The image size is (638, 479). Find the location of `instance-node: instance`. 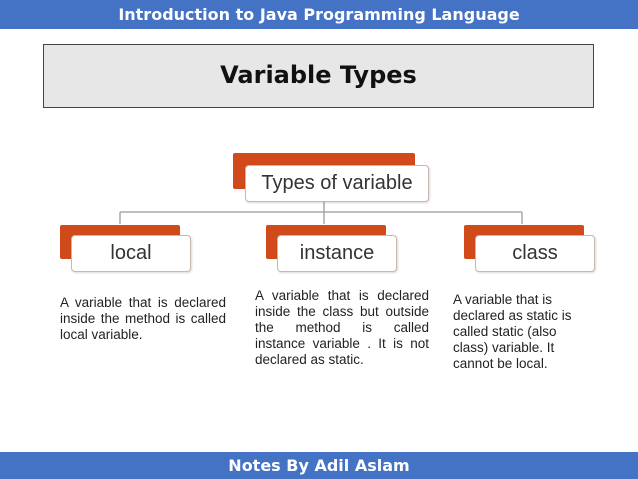

instance-node: instance is located at coordinates (337, 253).